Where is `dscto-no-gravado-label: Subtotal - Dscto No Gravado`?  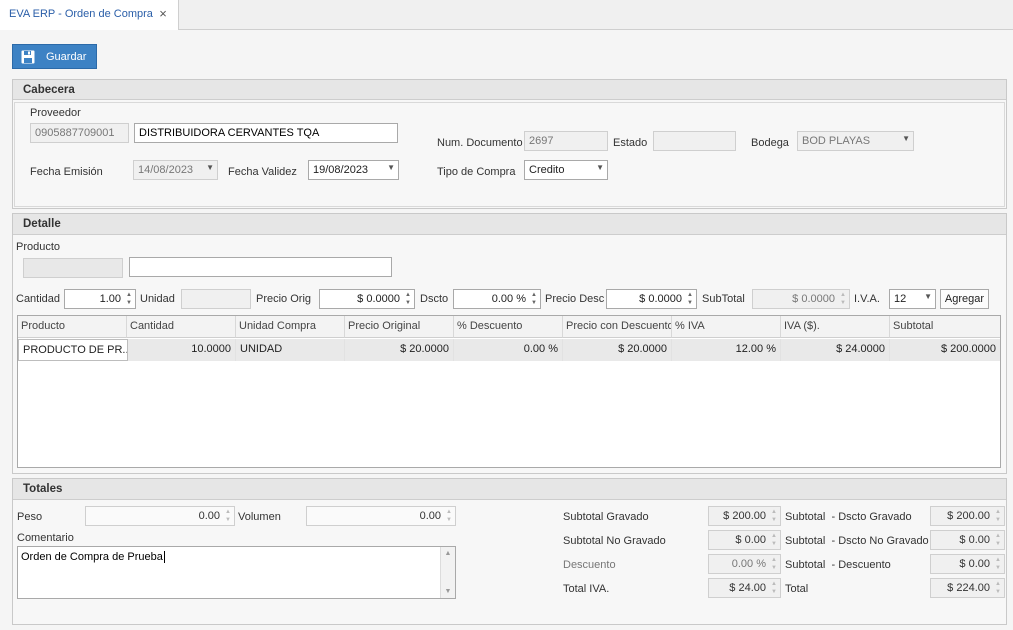 dscto-no-gravado-label: Subtotal - Dscto No Gravado is located at coordinates (857, 541).